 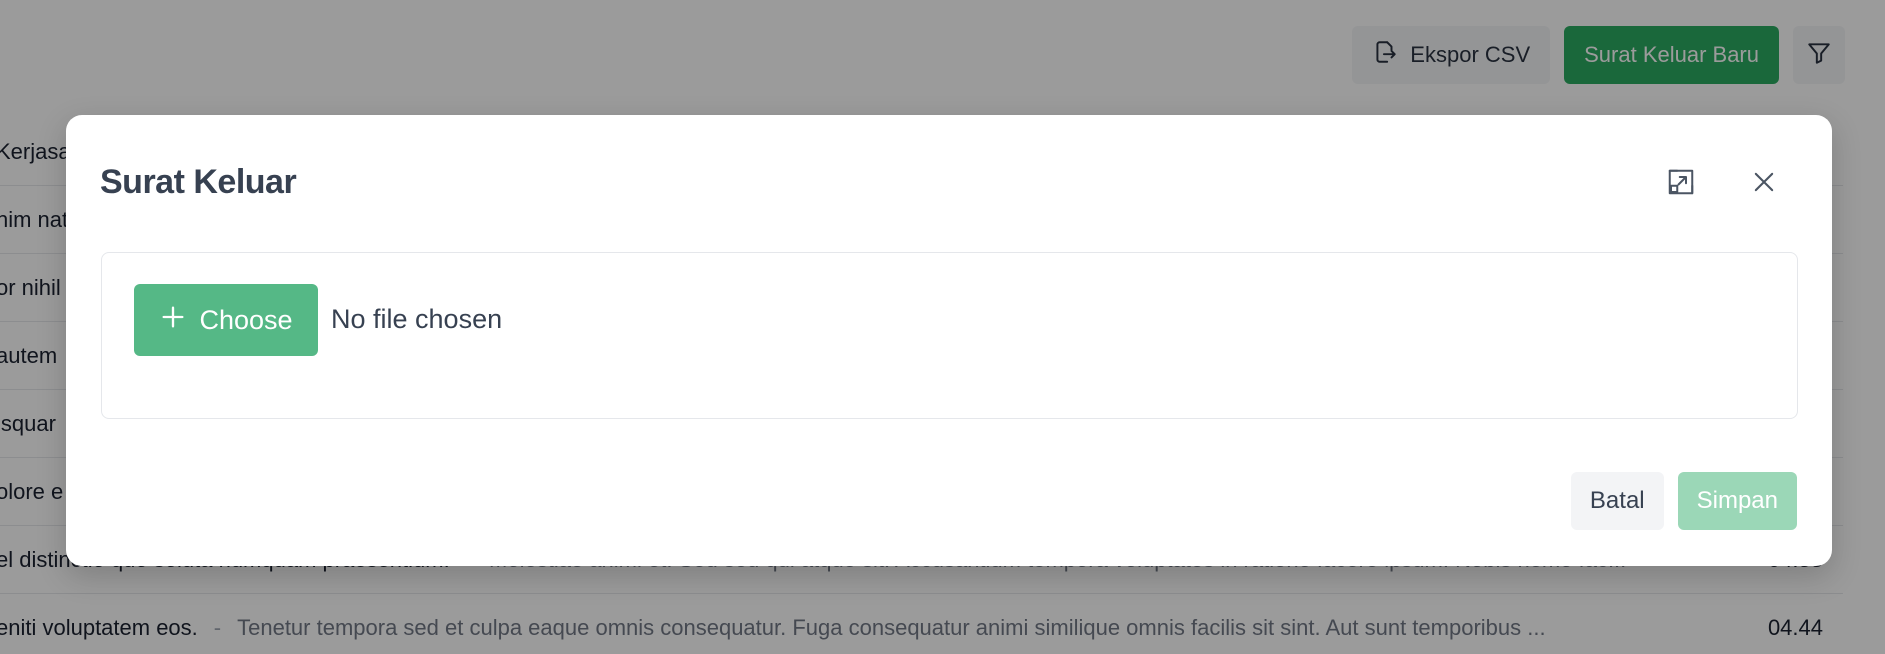 I want to click on choose-file-label: Choose, so click(x=246, y=319).